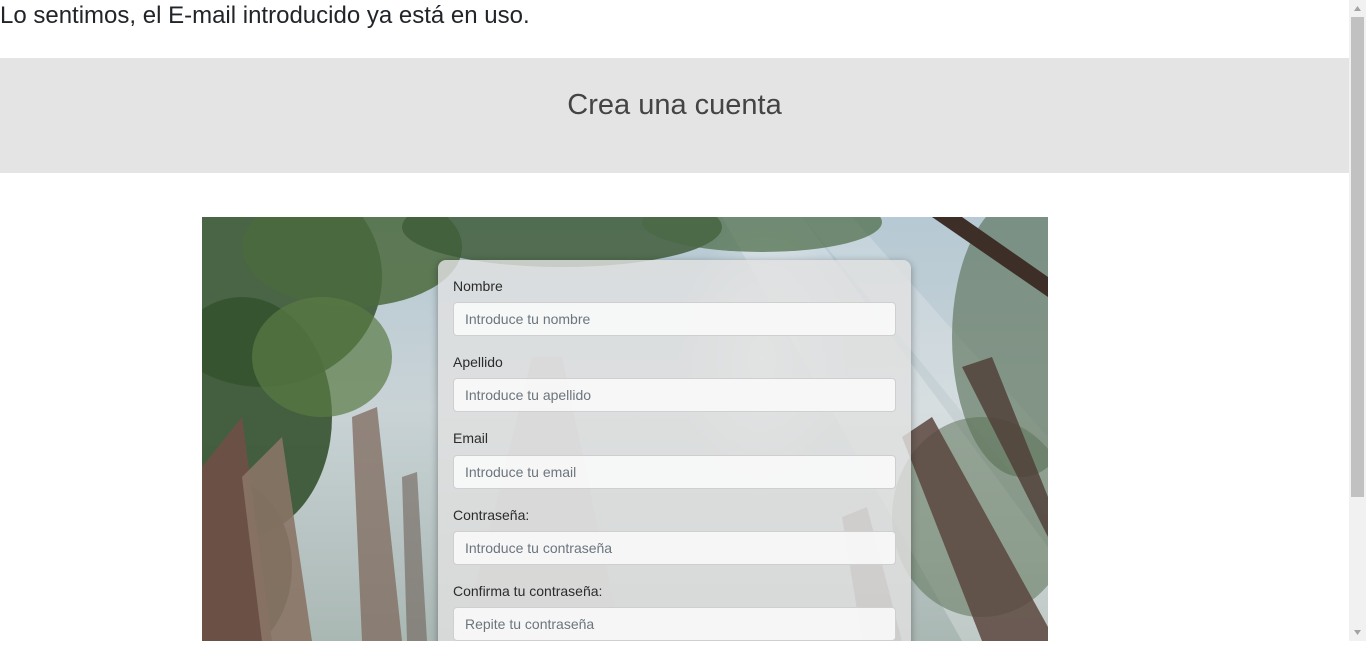  I want to click on nombre-input, so click(674, 319).